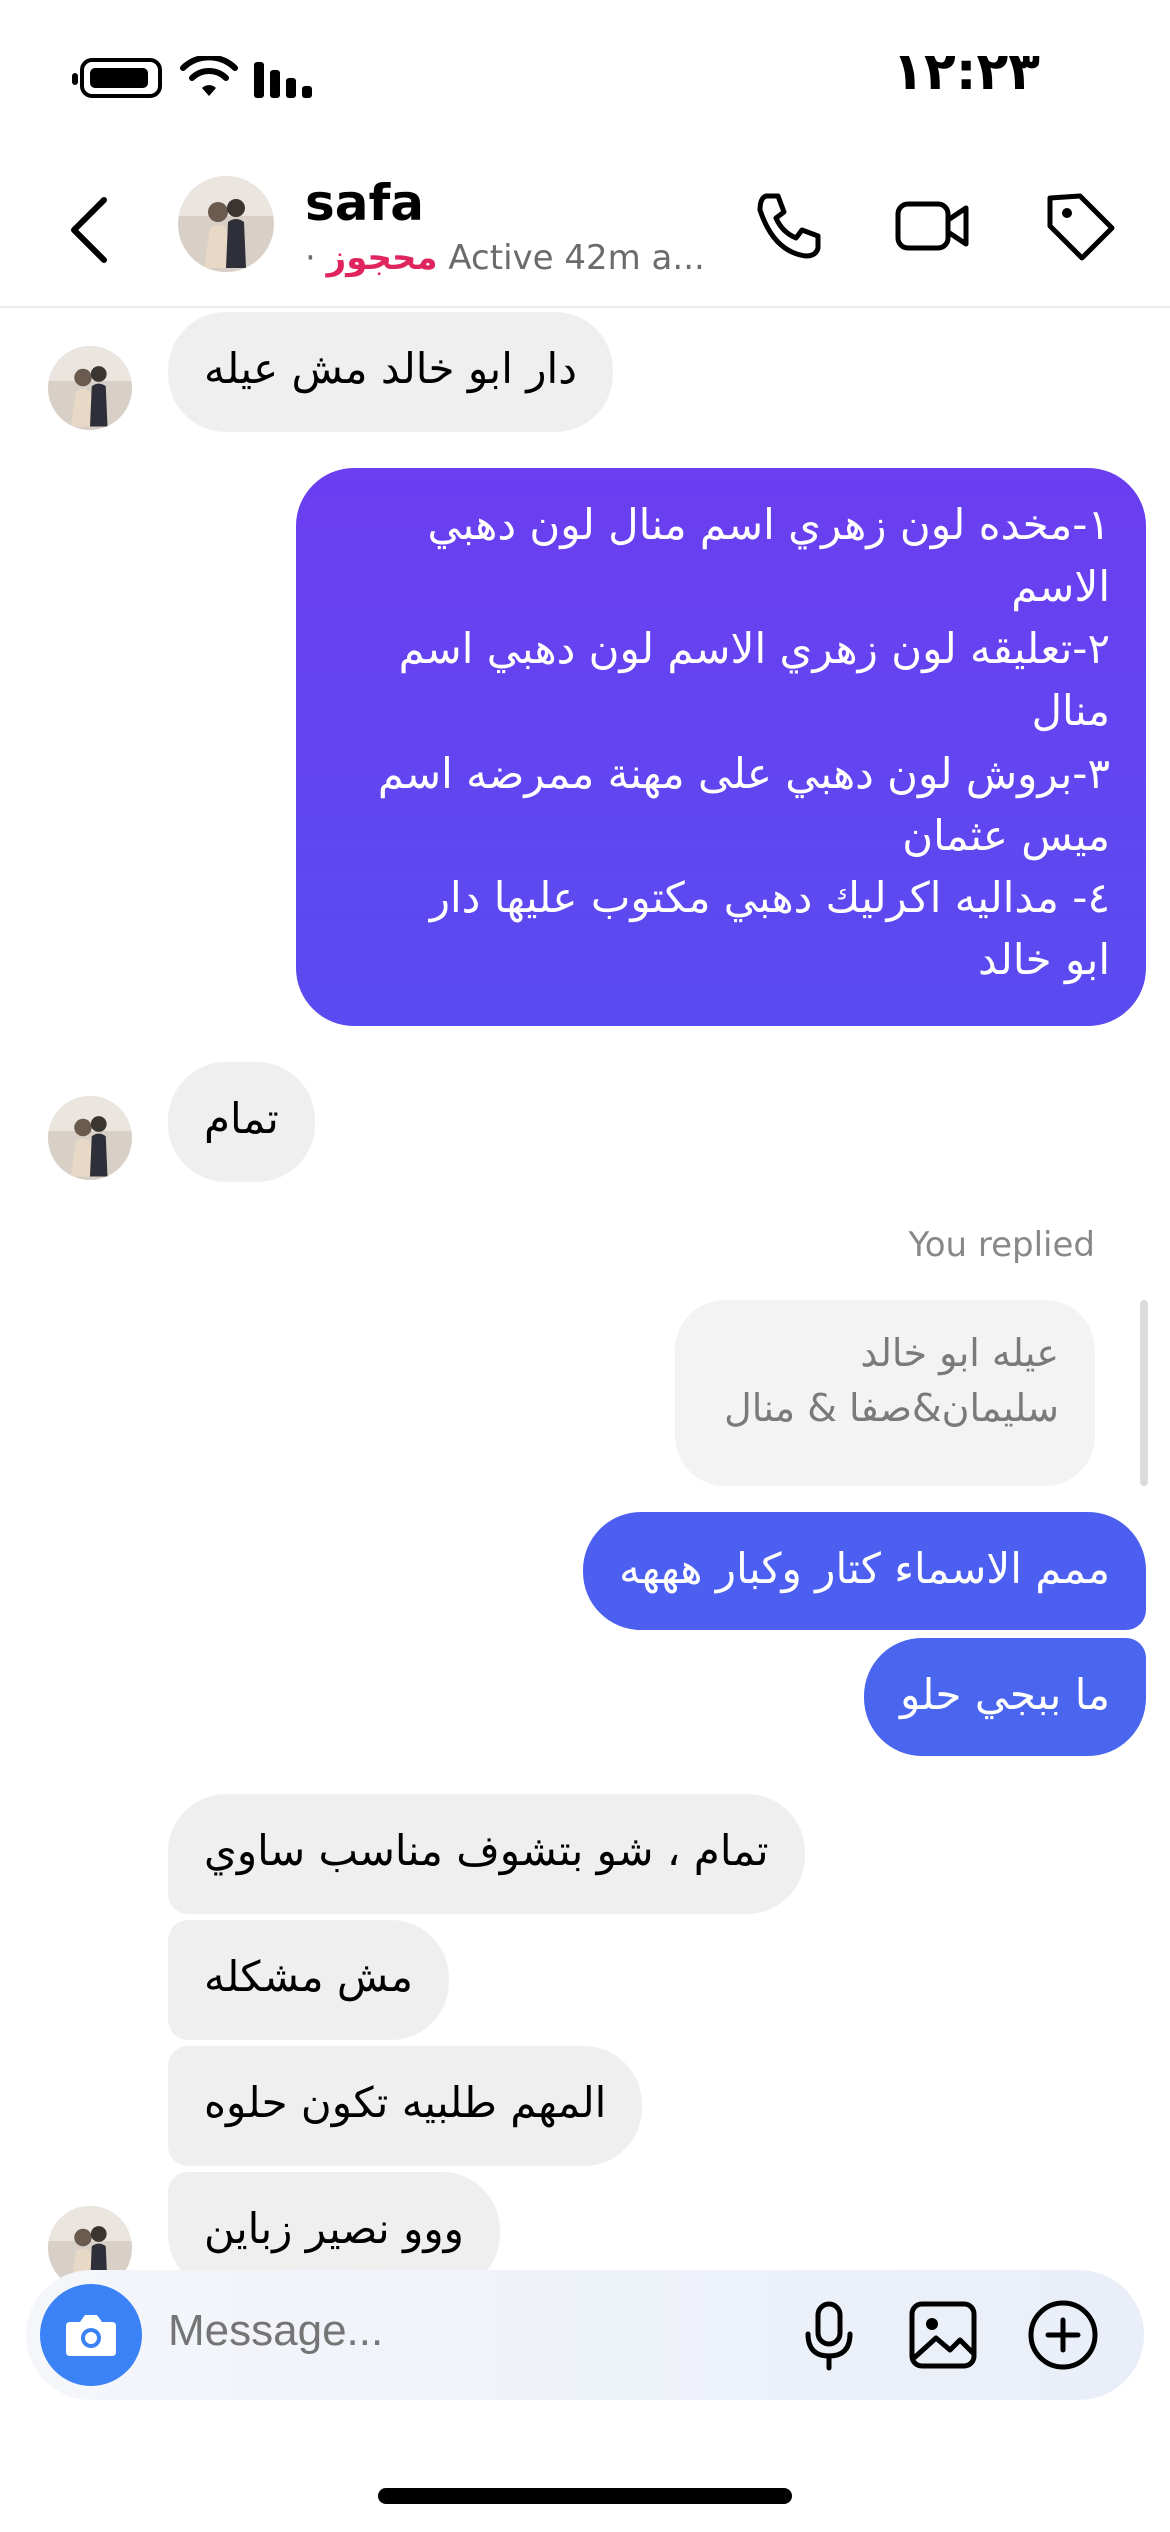 Image resolution: width=1170 pixels, height=2532 pixels. Describe the element at coordinates (283, 80) in the screenshot. I see `signal-icon` at that location.